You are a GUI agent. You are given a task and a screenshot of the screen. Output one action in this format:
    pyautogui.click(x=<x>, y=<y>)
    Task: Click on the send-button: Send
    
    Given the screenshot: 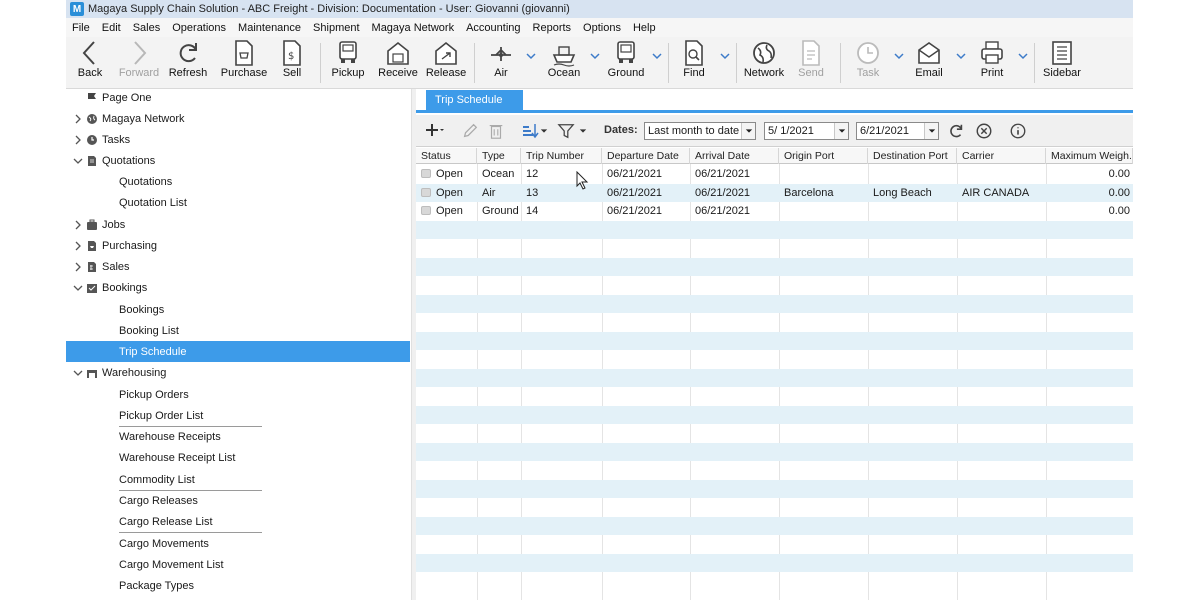 What is the action you would take?
    pyautogui.click(x=811, y=63)
    